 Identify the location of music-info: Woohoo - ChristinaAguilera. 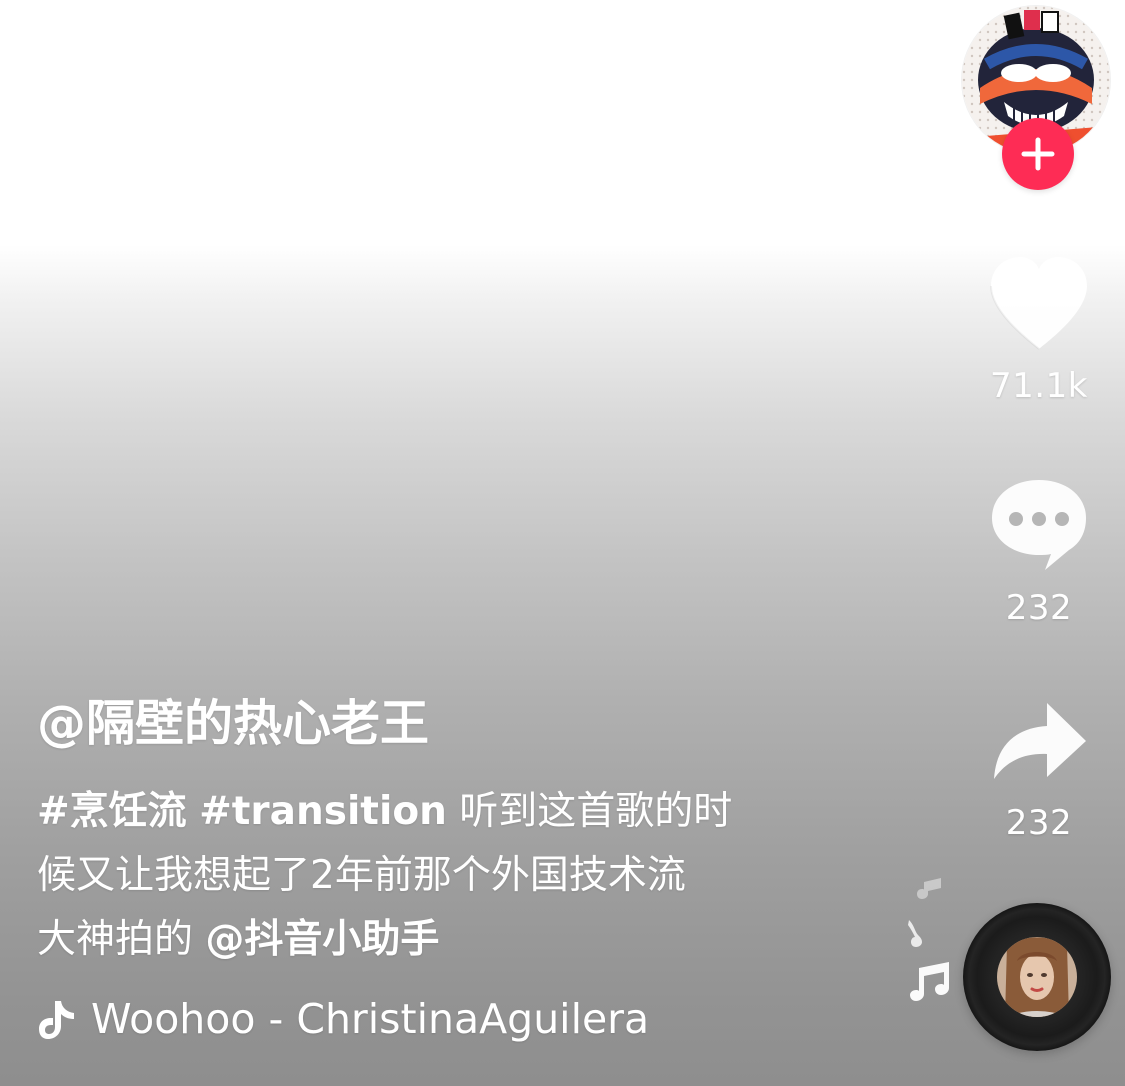
(344, 1019).